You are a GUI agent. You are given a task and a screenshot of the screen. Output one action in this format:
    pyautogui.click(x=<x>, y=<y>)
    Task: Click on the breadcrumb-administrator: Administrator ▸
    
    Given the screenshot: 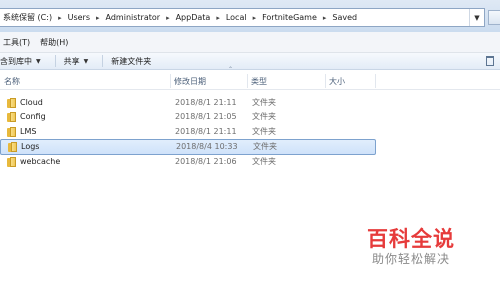 What is the action you would take?
    pyautogui.click(x=138, y=17)
    